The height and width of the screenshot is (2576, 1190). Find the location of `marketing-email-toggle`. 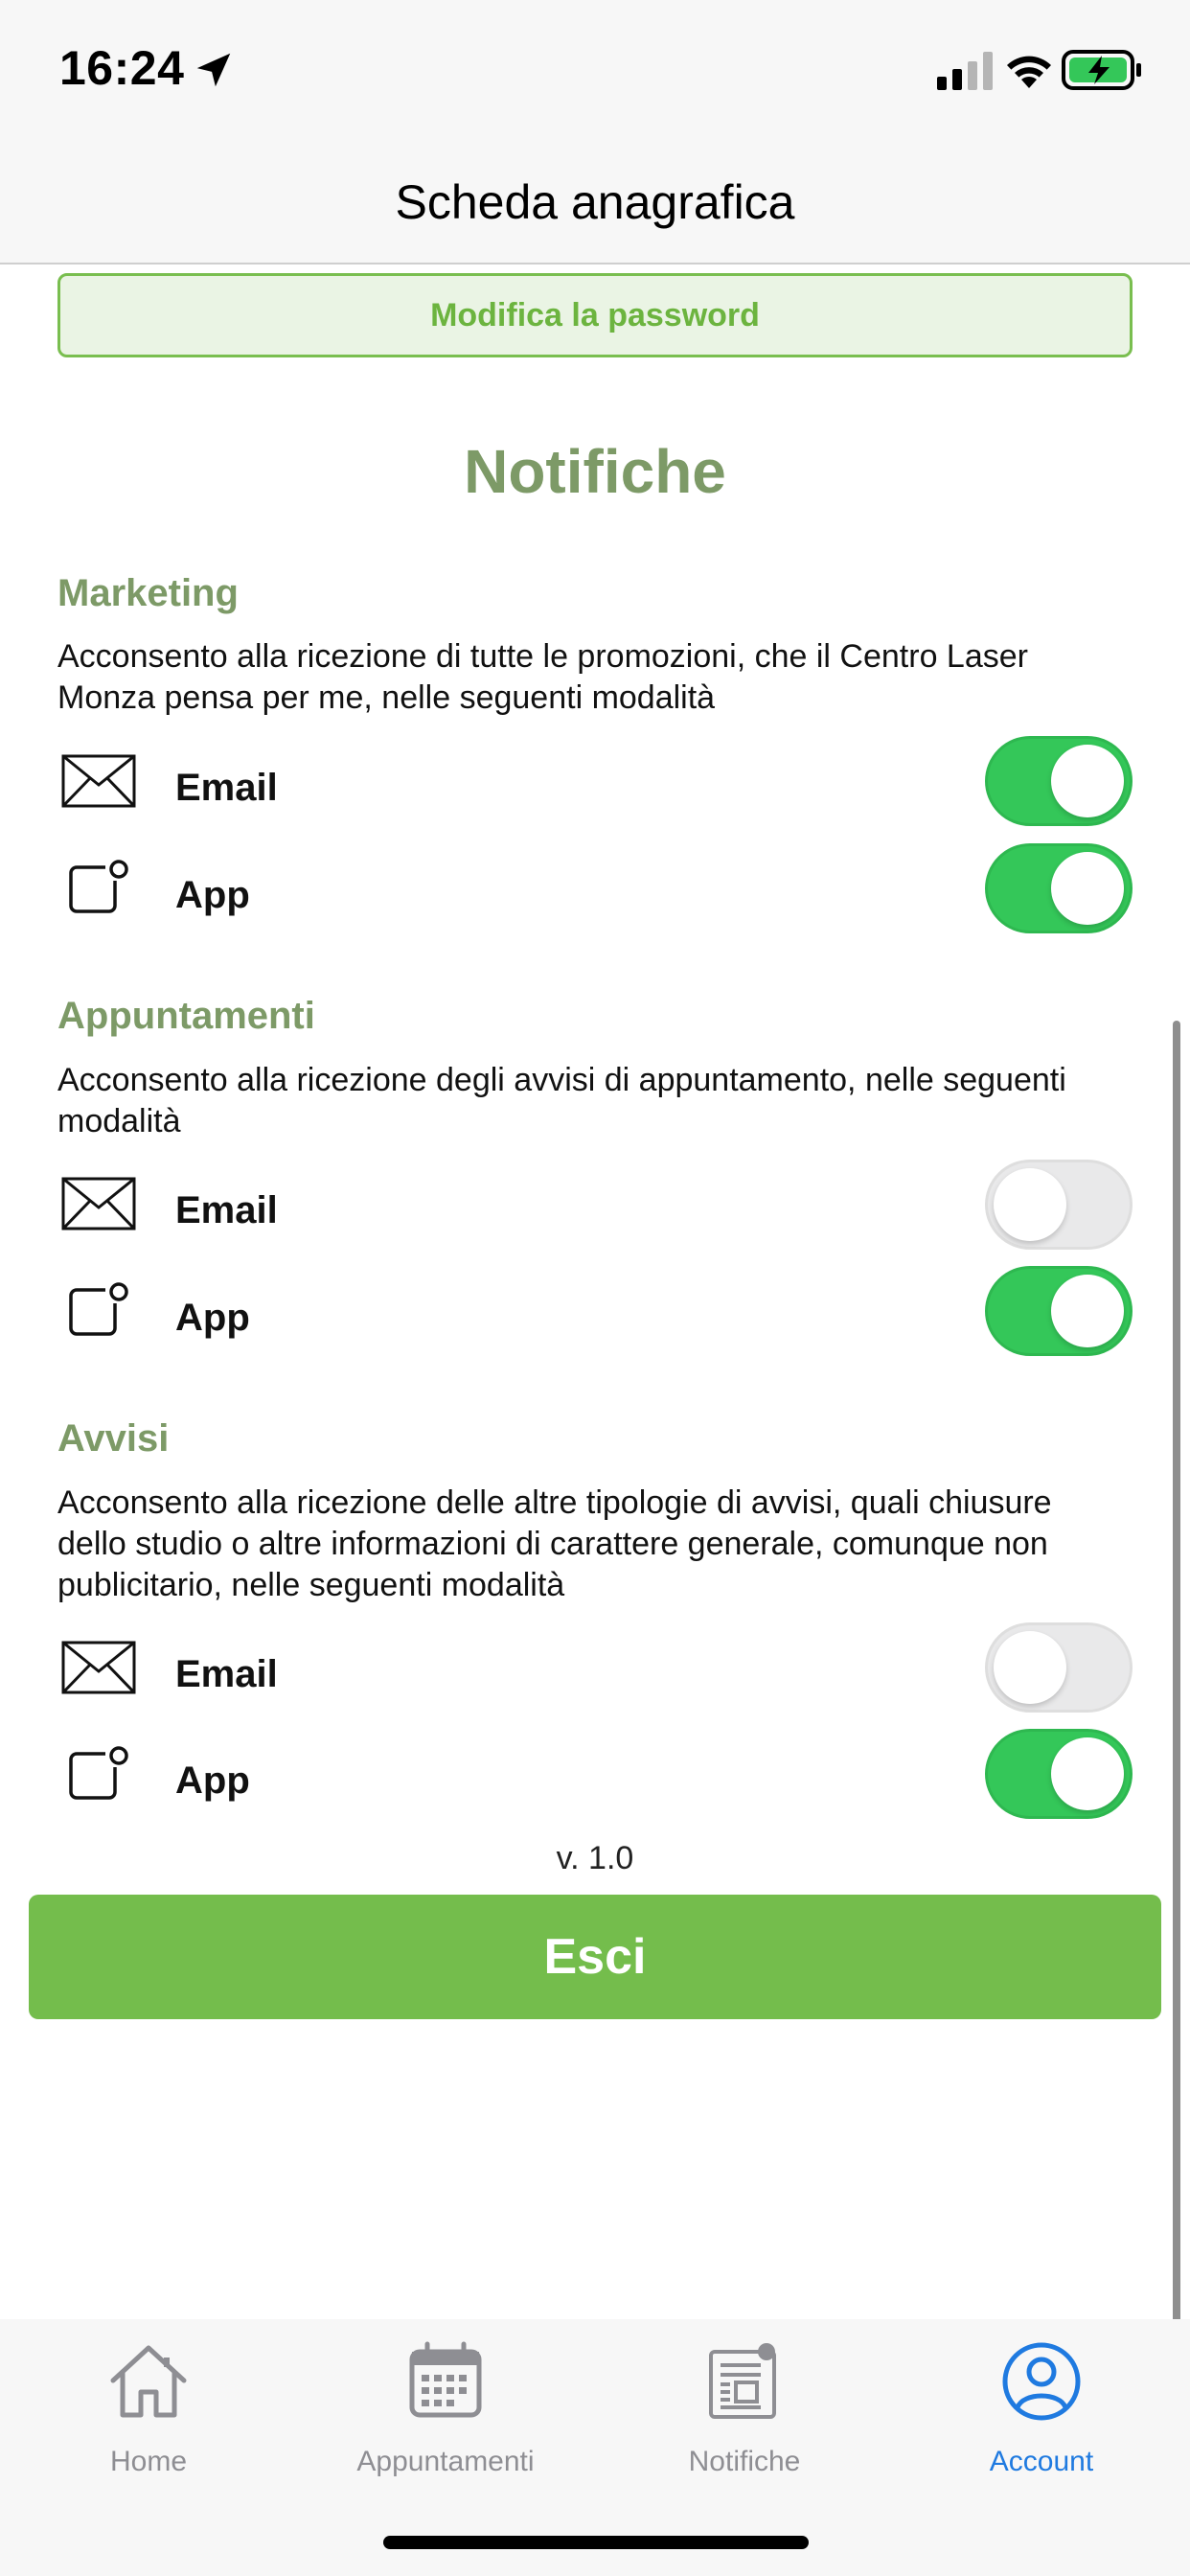

marketing-email-toggle is located at coordinates (1059, 781).